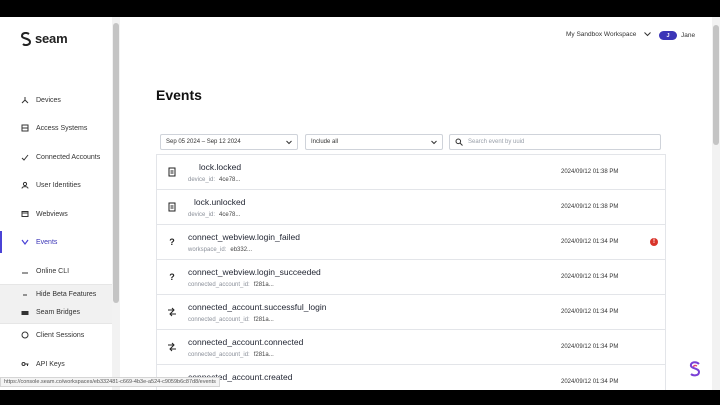 The image size is (720, 405). I want to click on error-badge: !, so click(654, 242).